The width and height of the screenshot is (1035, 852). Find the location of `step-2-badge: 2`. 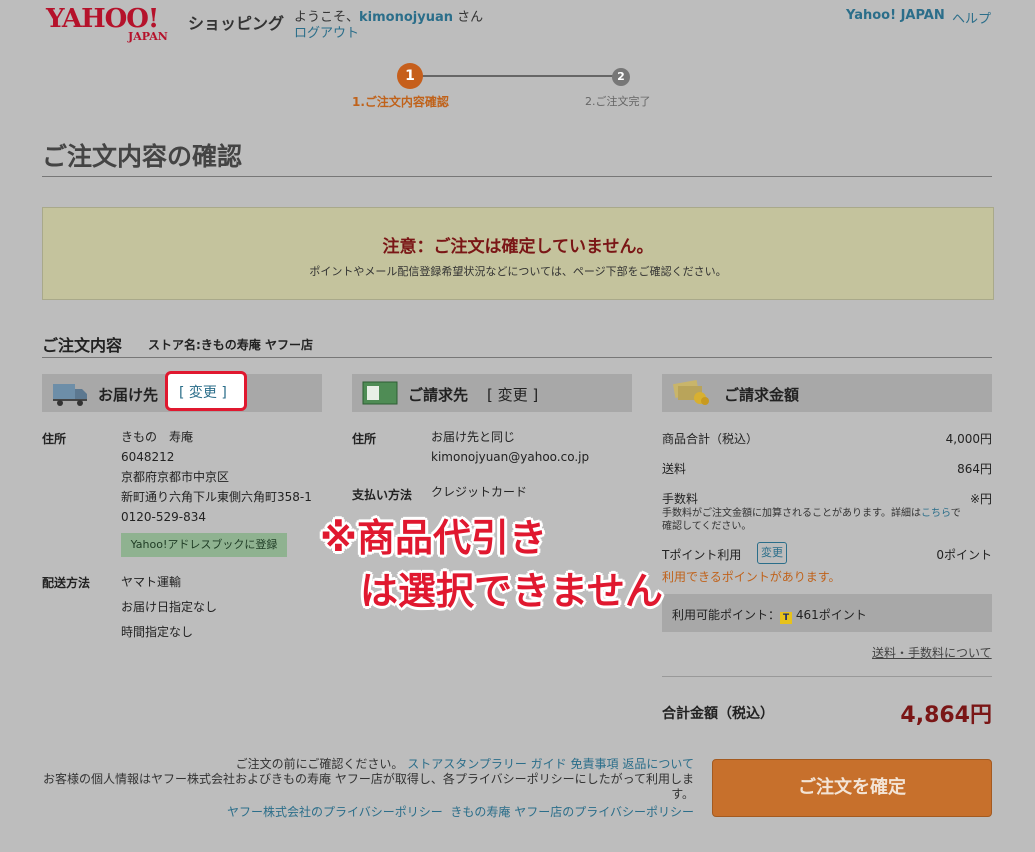

step-2-badge: 2 is located at coordinates (621, 77).